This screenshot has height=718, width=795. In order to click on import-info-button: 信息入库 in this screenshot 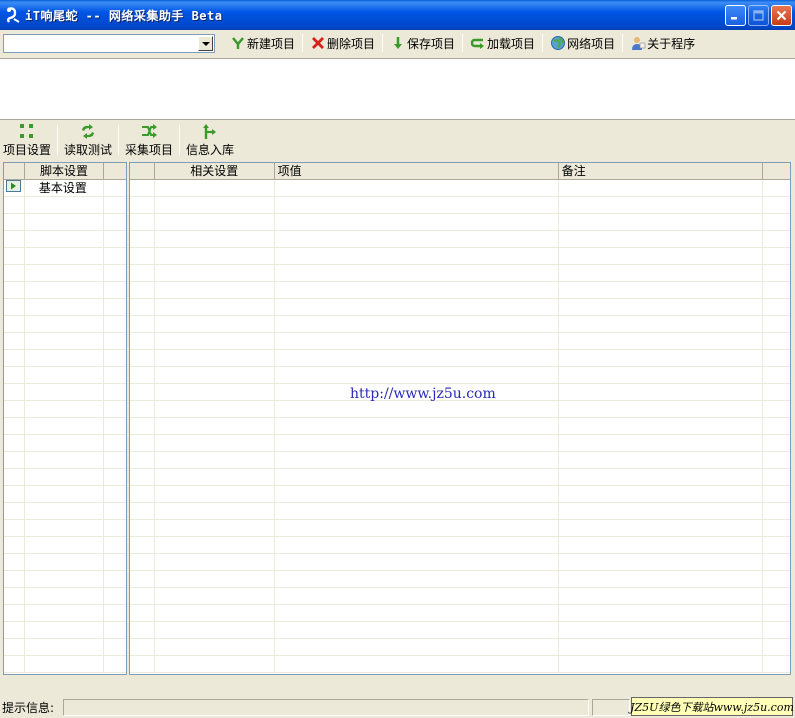, I will do `click(210, 139)`.